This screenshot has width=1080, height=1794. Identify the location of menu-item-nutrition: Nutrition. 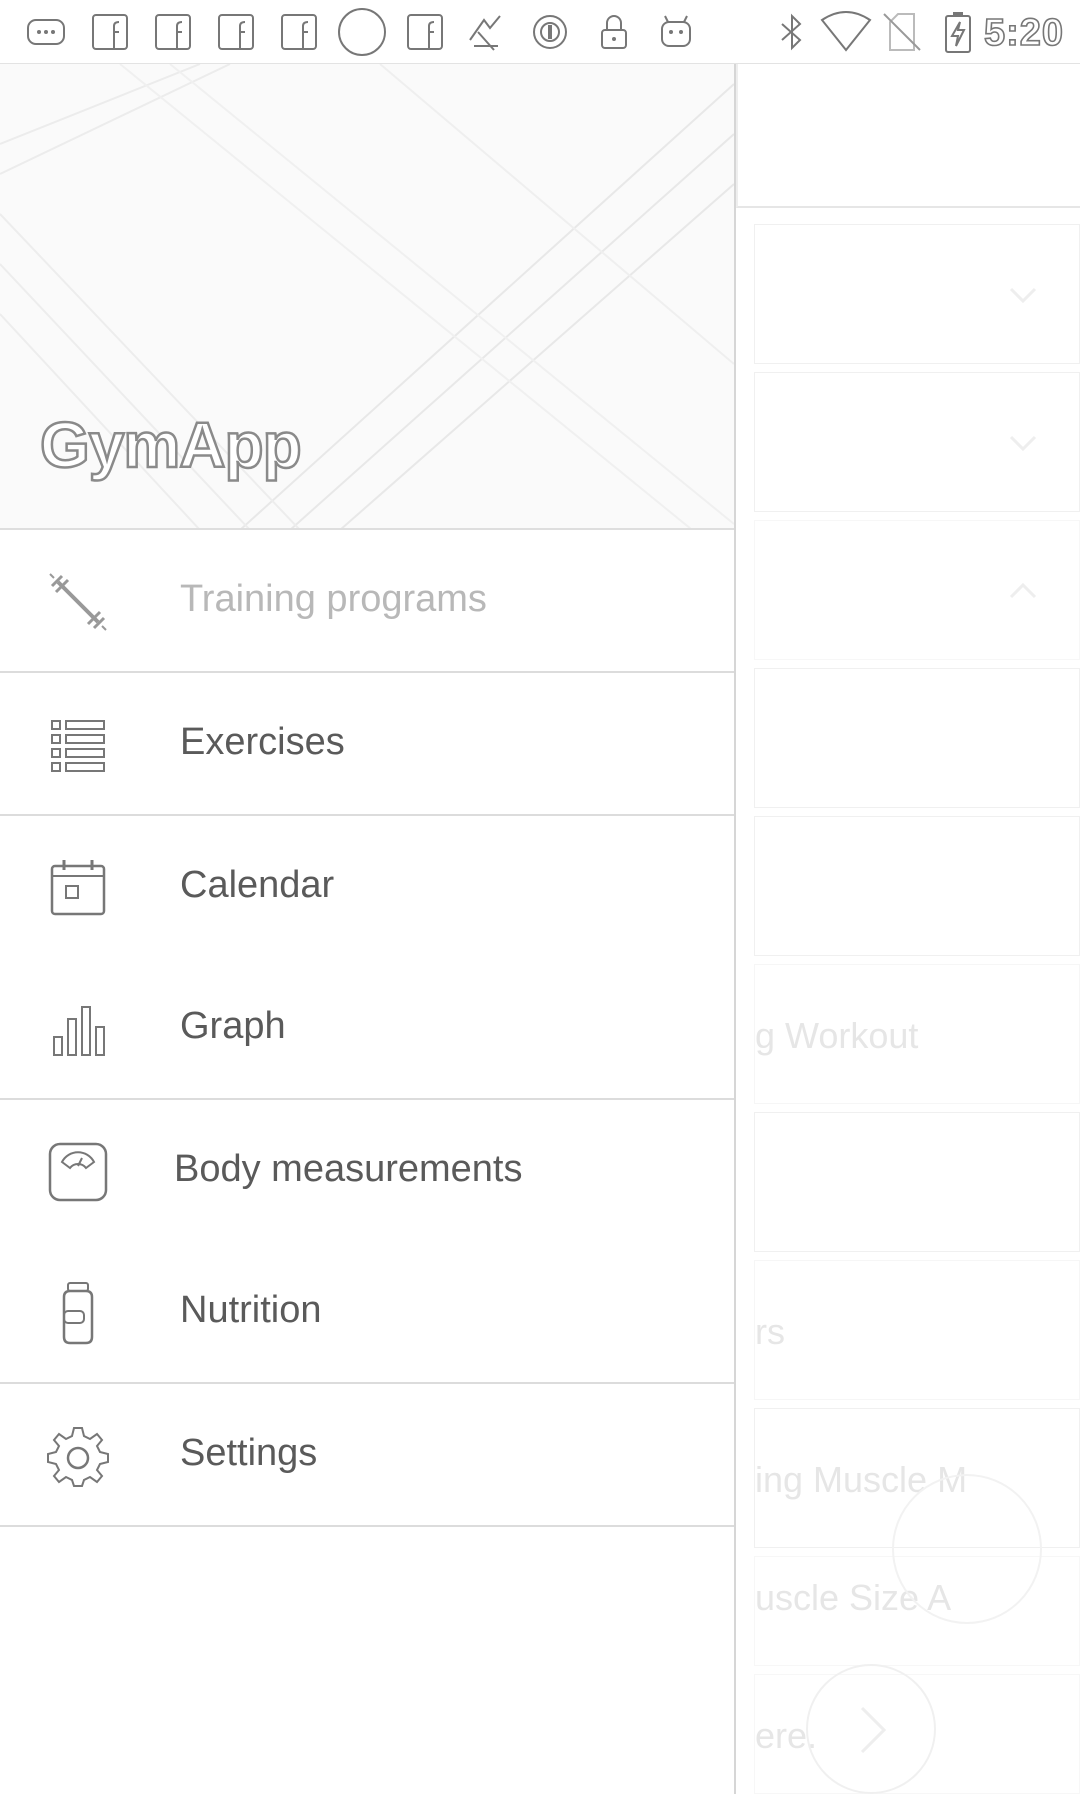
(367, 1311).